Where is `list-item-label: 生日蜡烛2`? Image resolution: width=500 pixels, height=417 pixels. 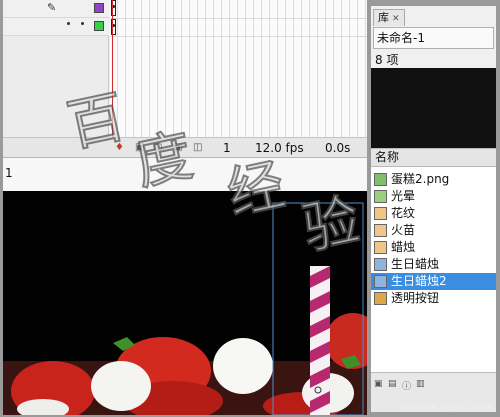 list-item-label: 生日蜡烛2 is located at coordinates (419, 281).